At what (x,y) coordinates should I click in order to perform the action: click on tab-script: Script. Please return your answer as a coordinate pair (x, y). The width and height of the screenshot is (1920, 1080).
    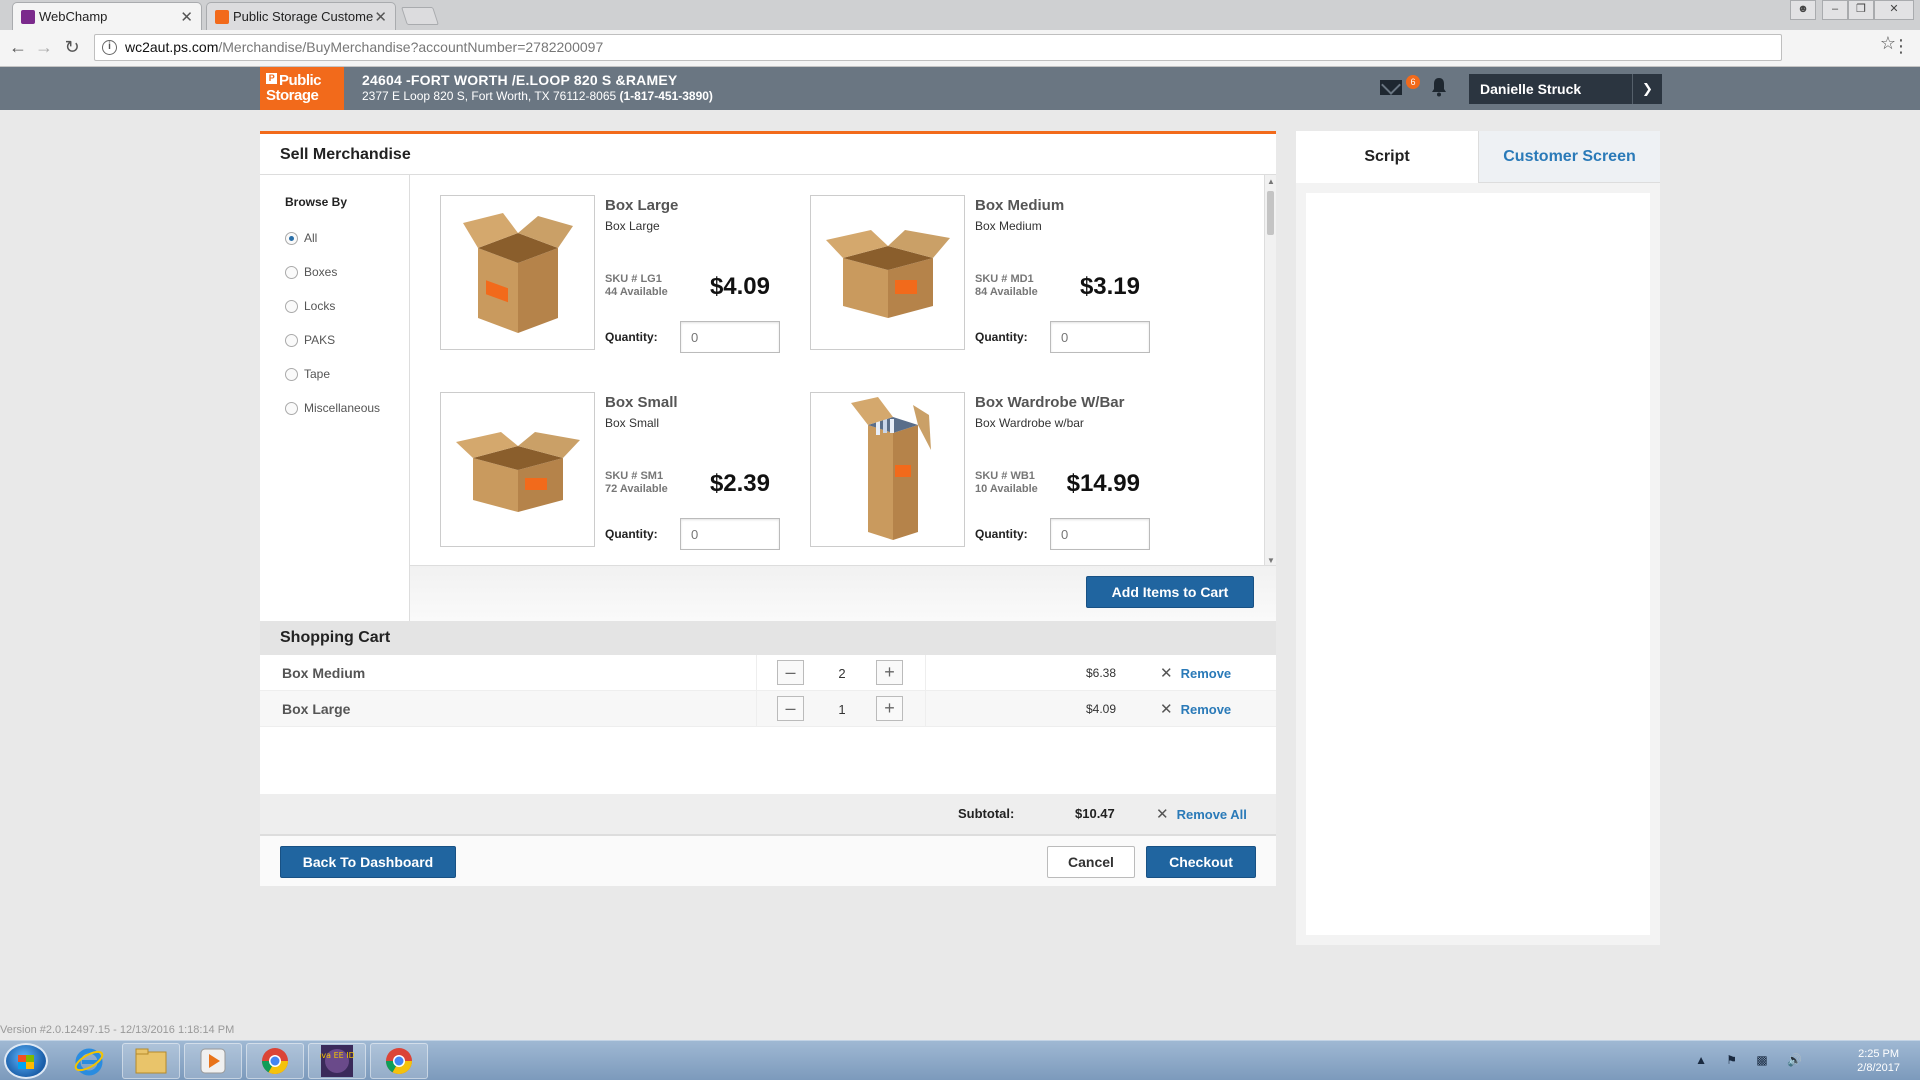
    Looking at the image, I should click on (1387, 157).